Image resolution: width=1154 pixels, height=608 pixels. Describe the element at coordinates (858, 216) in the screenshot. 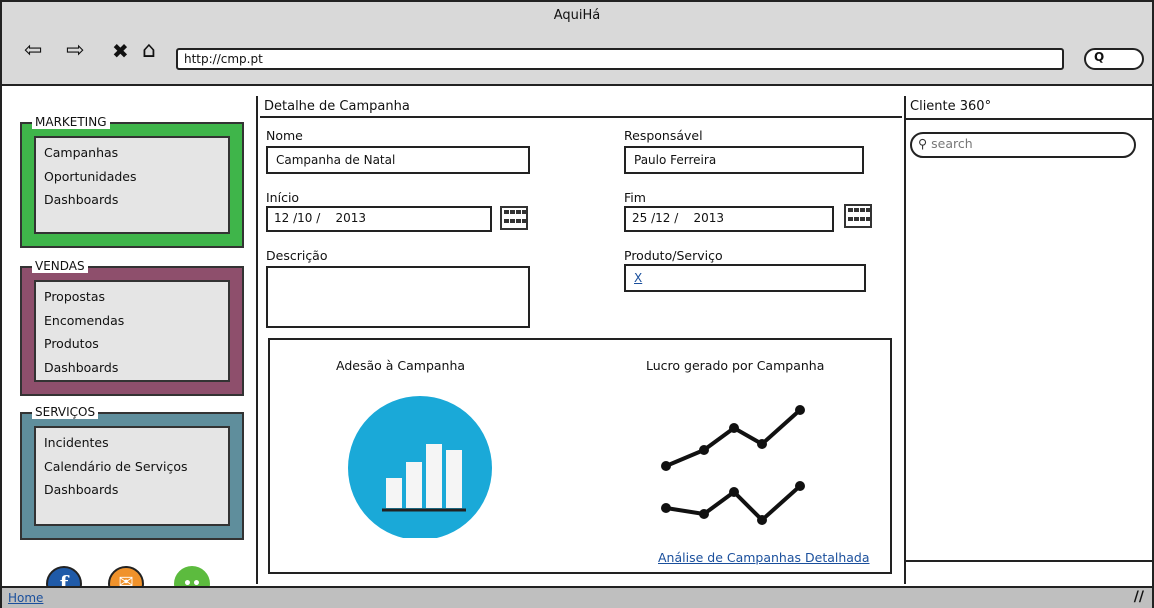

I see `fim-calendar-icon` at that location.